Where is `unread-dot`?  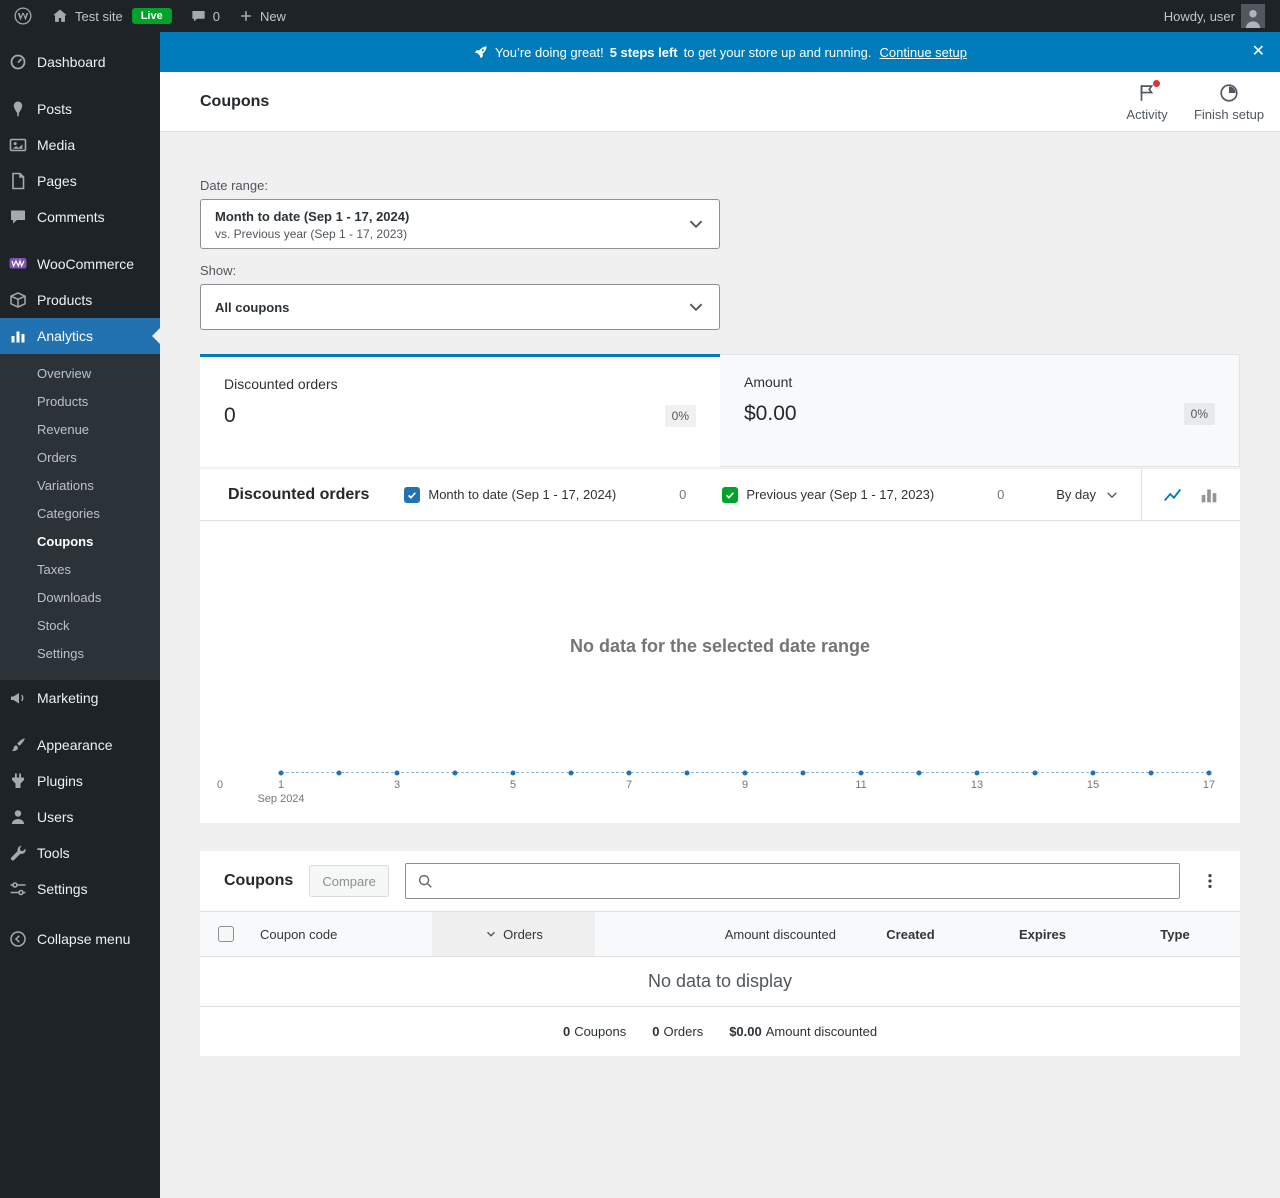
unread-dot is located at coordinates (1156, 83).